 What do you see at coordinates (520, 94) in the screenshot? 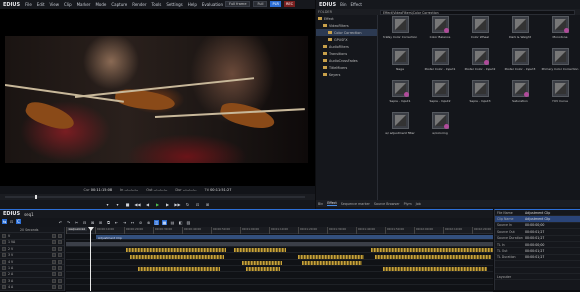
I see `effect-tile: Saturation` at bounding box center [520, 94].